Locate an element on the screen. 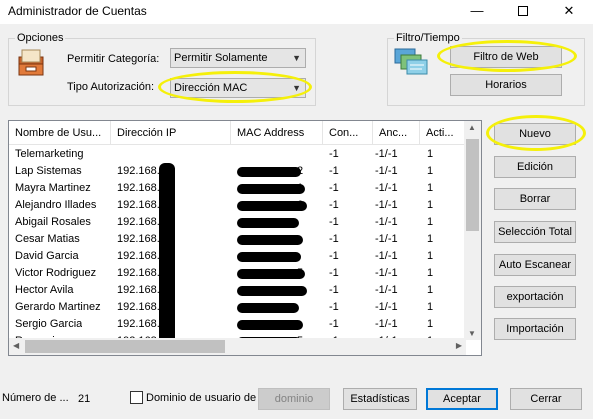 This screenshot has width=593, height=419. cell-username: Mayra Martinez is located at coordinates (53, 188).